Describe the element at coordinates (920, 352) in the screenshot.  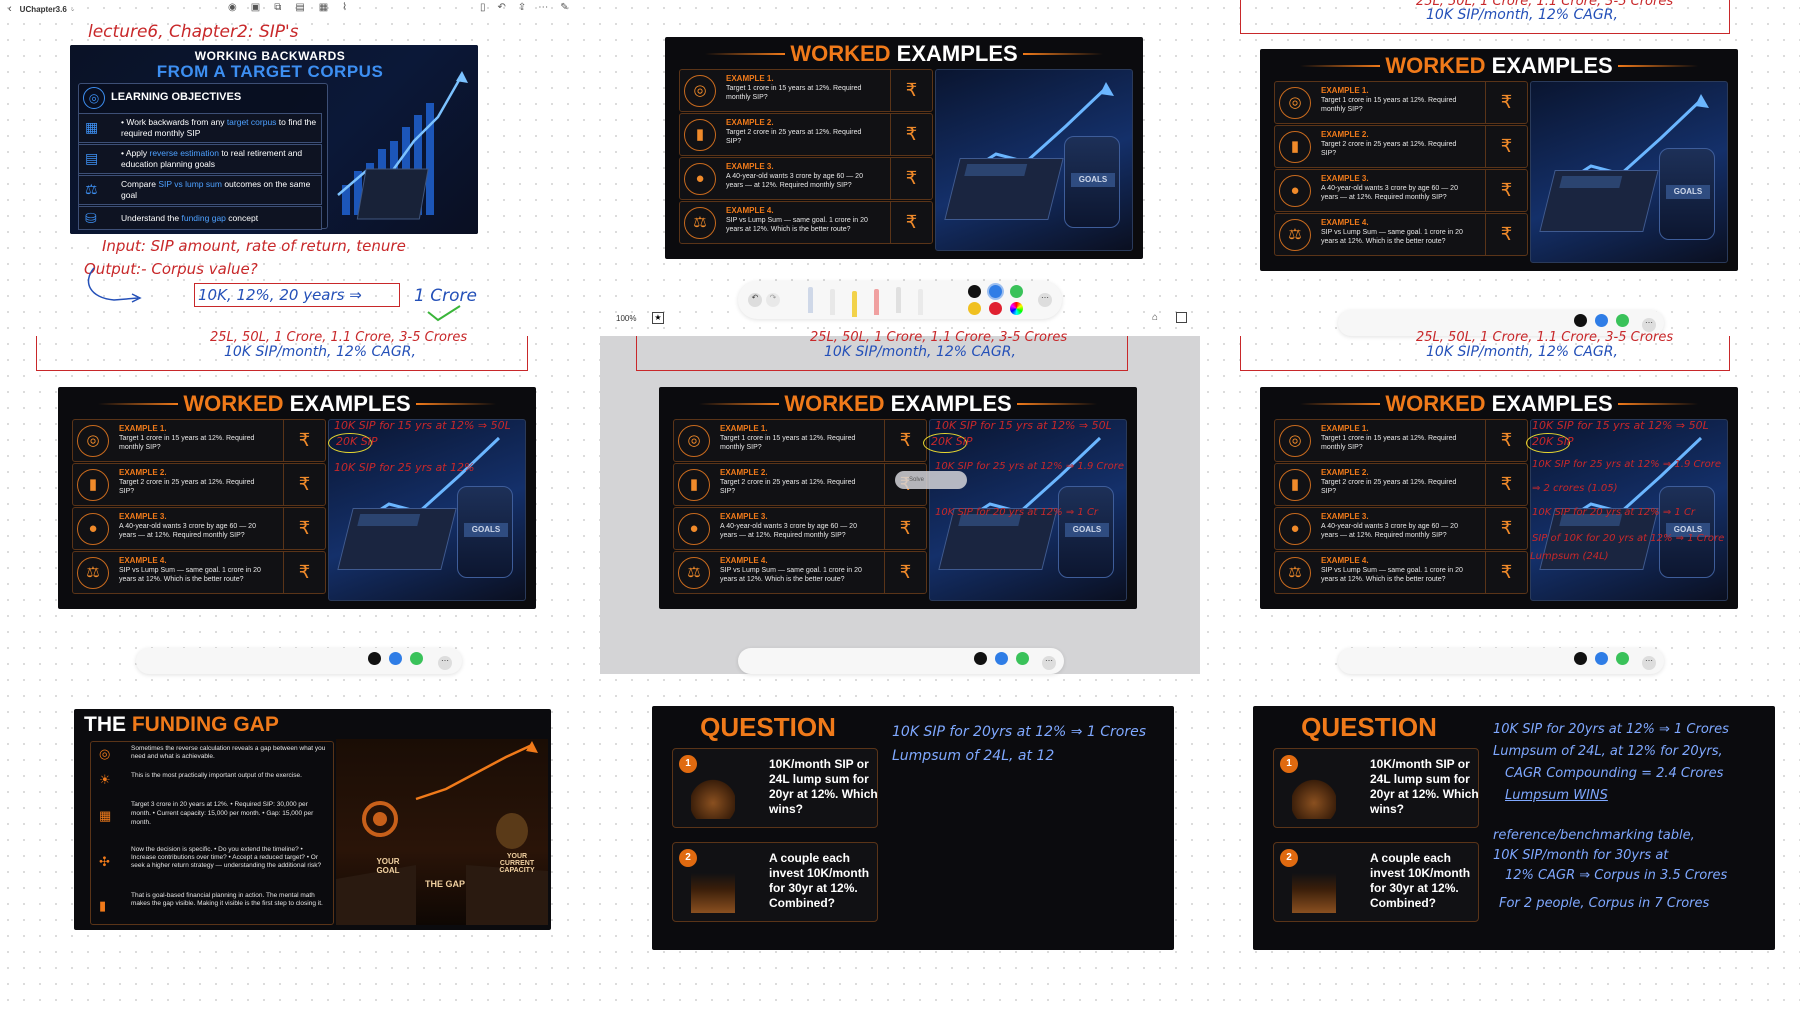
I see `note-strip-m: 10K SIP/month, 12% CAGR,` at that location.